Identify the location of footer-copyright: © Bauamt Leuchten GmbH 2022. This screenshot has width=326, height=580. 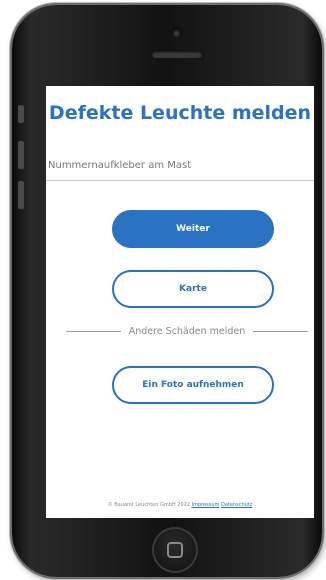
(148, 505).